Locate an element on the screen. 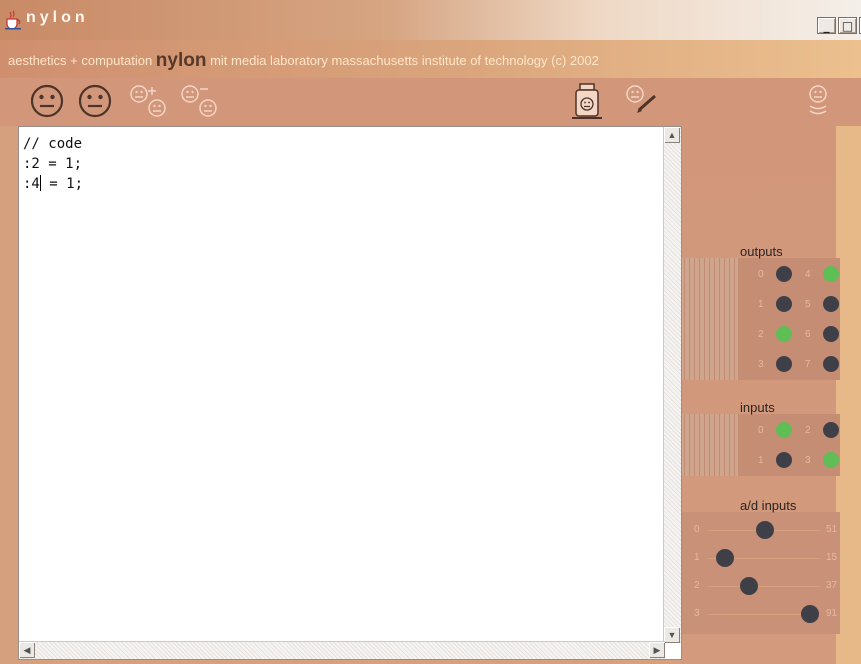 The width and height of the screenshot is (861, 664). code-text: // code :2 = 1; :4 = 1; is located at coordinates (53, 164).